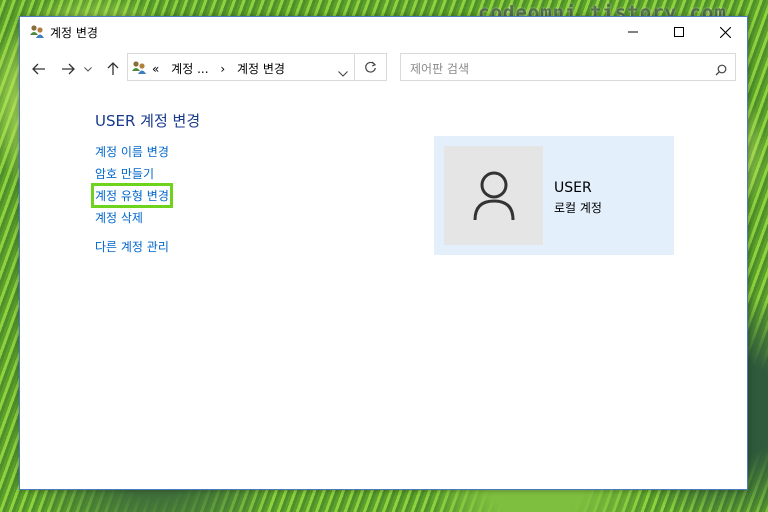 Image resolution: width=768 pixels, height=512 pixels. I want to click on address-dropdown-button, so click(343, 71).